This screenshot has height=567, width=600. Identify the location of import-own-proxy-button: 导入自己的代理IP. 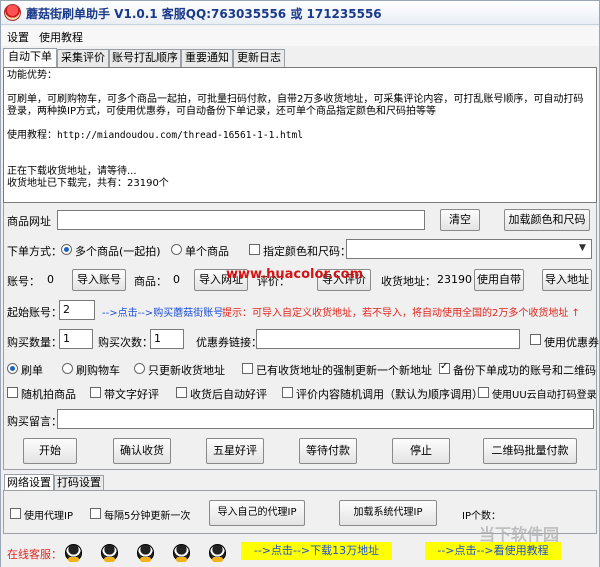
(257, 513).